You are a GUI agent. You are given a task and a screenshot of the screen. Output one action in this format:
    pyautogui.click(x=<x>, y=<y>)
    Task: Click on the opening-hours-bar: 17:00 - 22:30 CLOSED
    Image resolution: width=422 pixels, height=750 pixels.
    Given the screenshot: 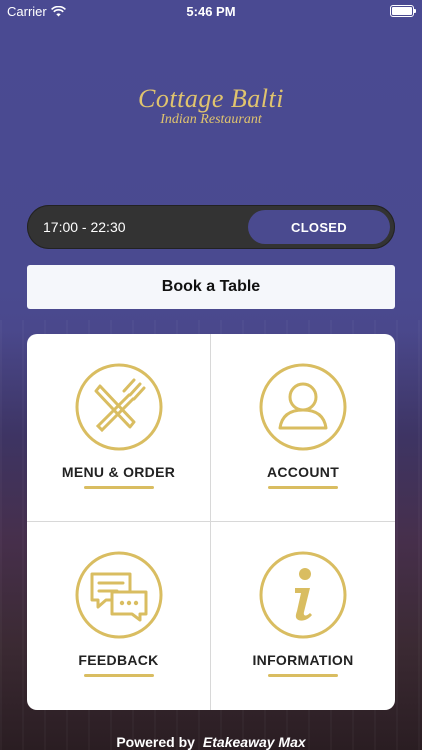 What is the action you would take?
    pyautogui.click(x=211, y=227)
    